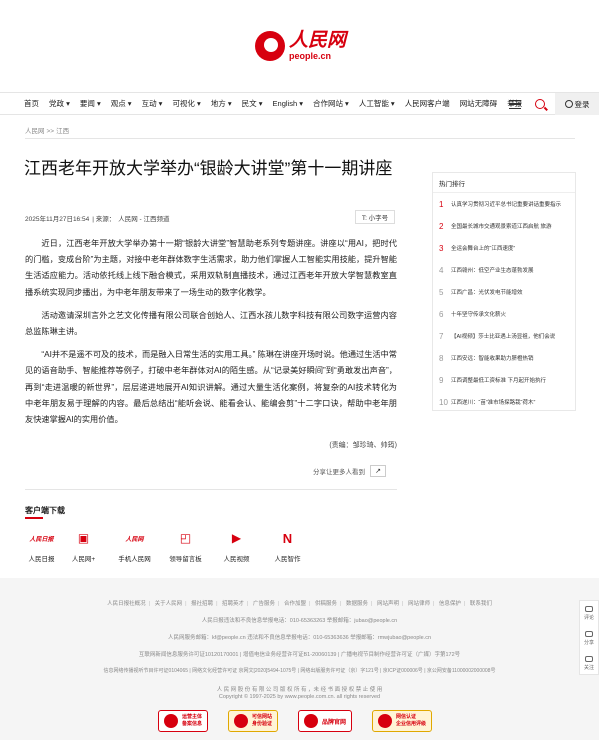  Describe the element at coordinates (152, 103) in the screenshot. I see `nav-item-hudong: 互动 ▾` at that location.